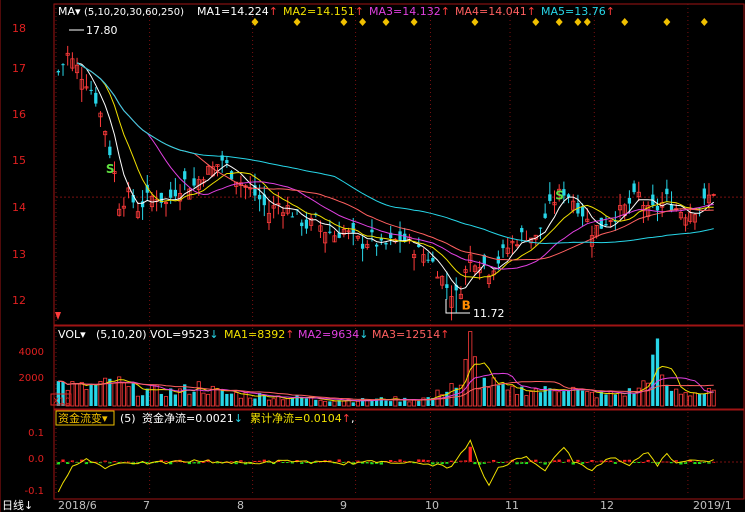 The width and height of the screenshot is (745, 512). I want to click on flow-cum-value: 累计净流=0.0104↑,, so click(302, 418).